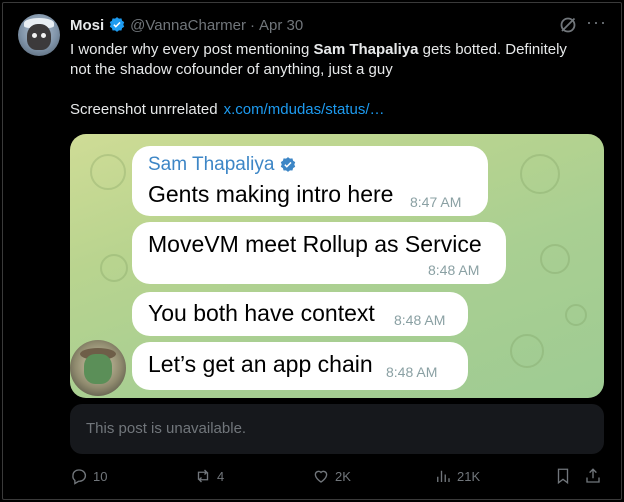 The image size is (624, 502). I want to click on reply-button: 10, so click(88, 476).